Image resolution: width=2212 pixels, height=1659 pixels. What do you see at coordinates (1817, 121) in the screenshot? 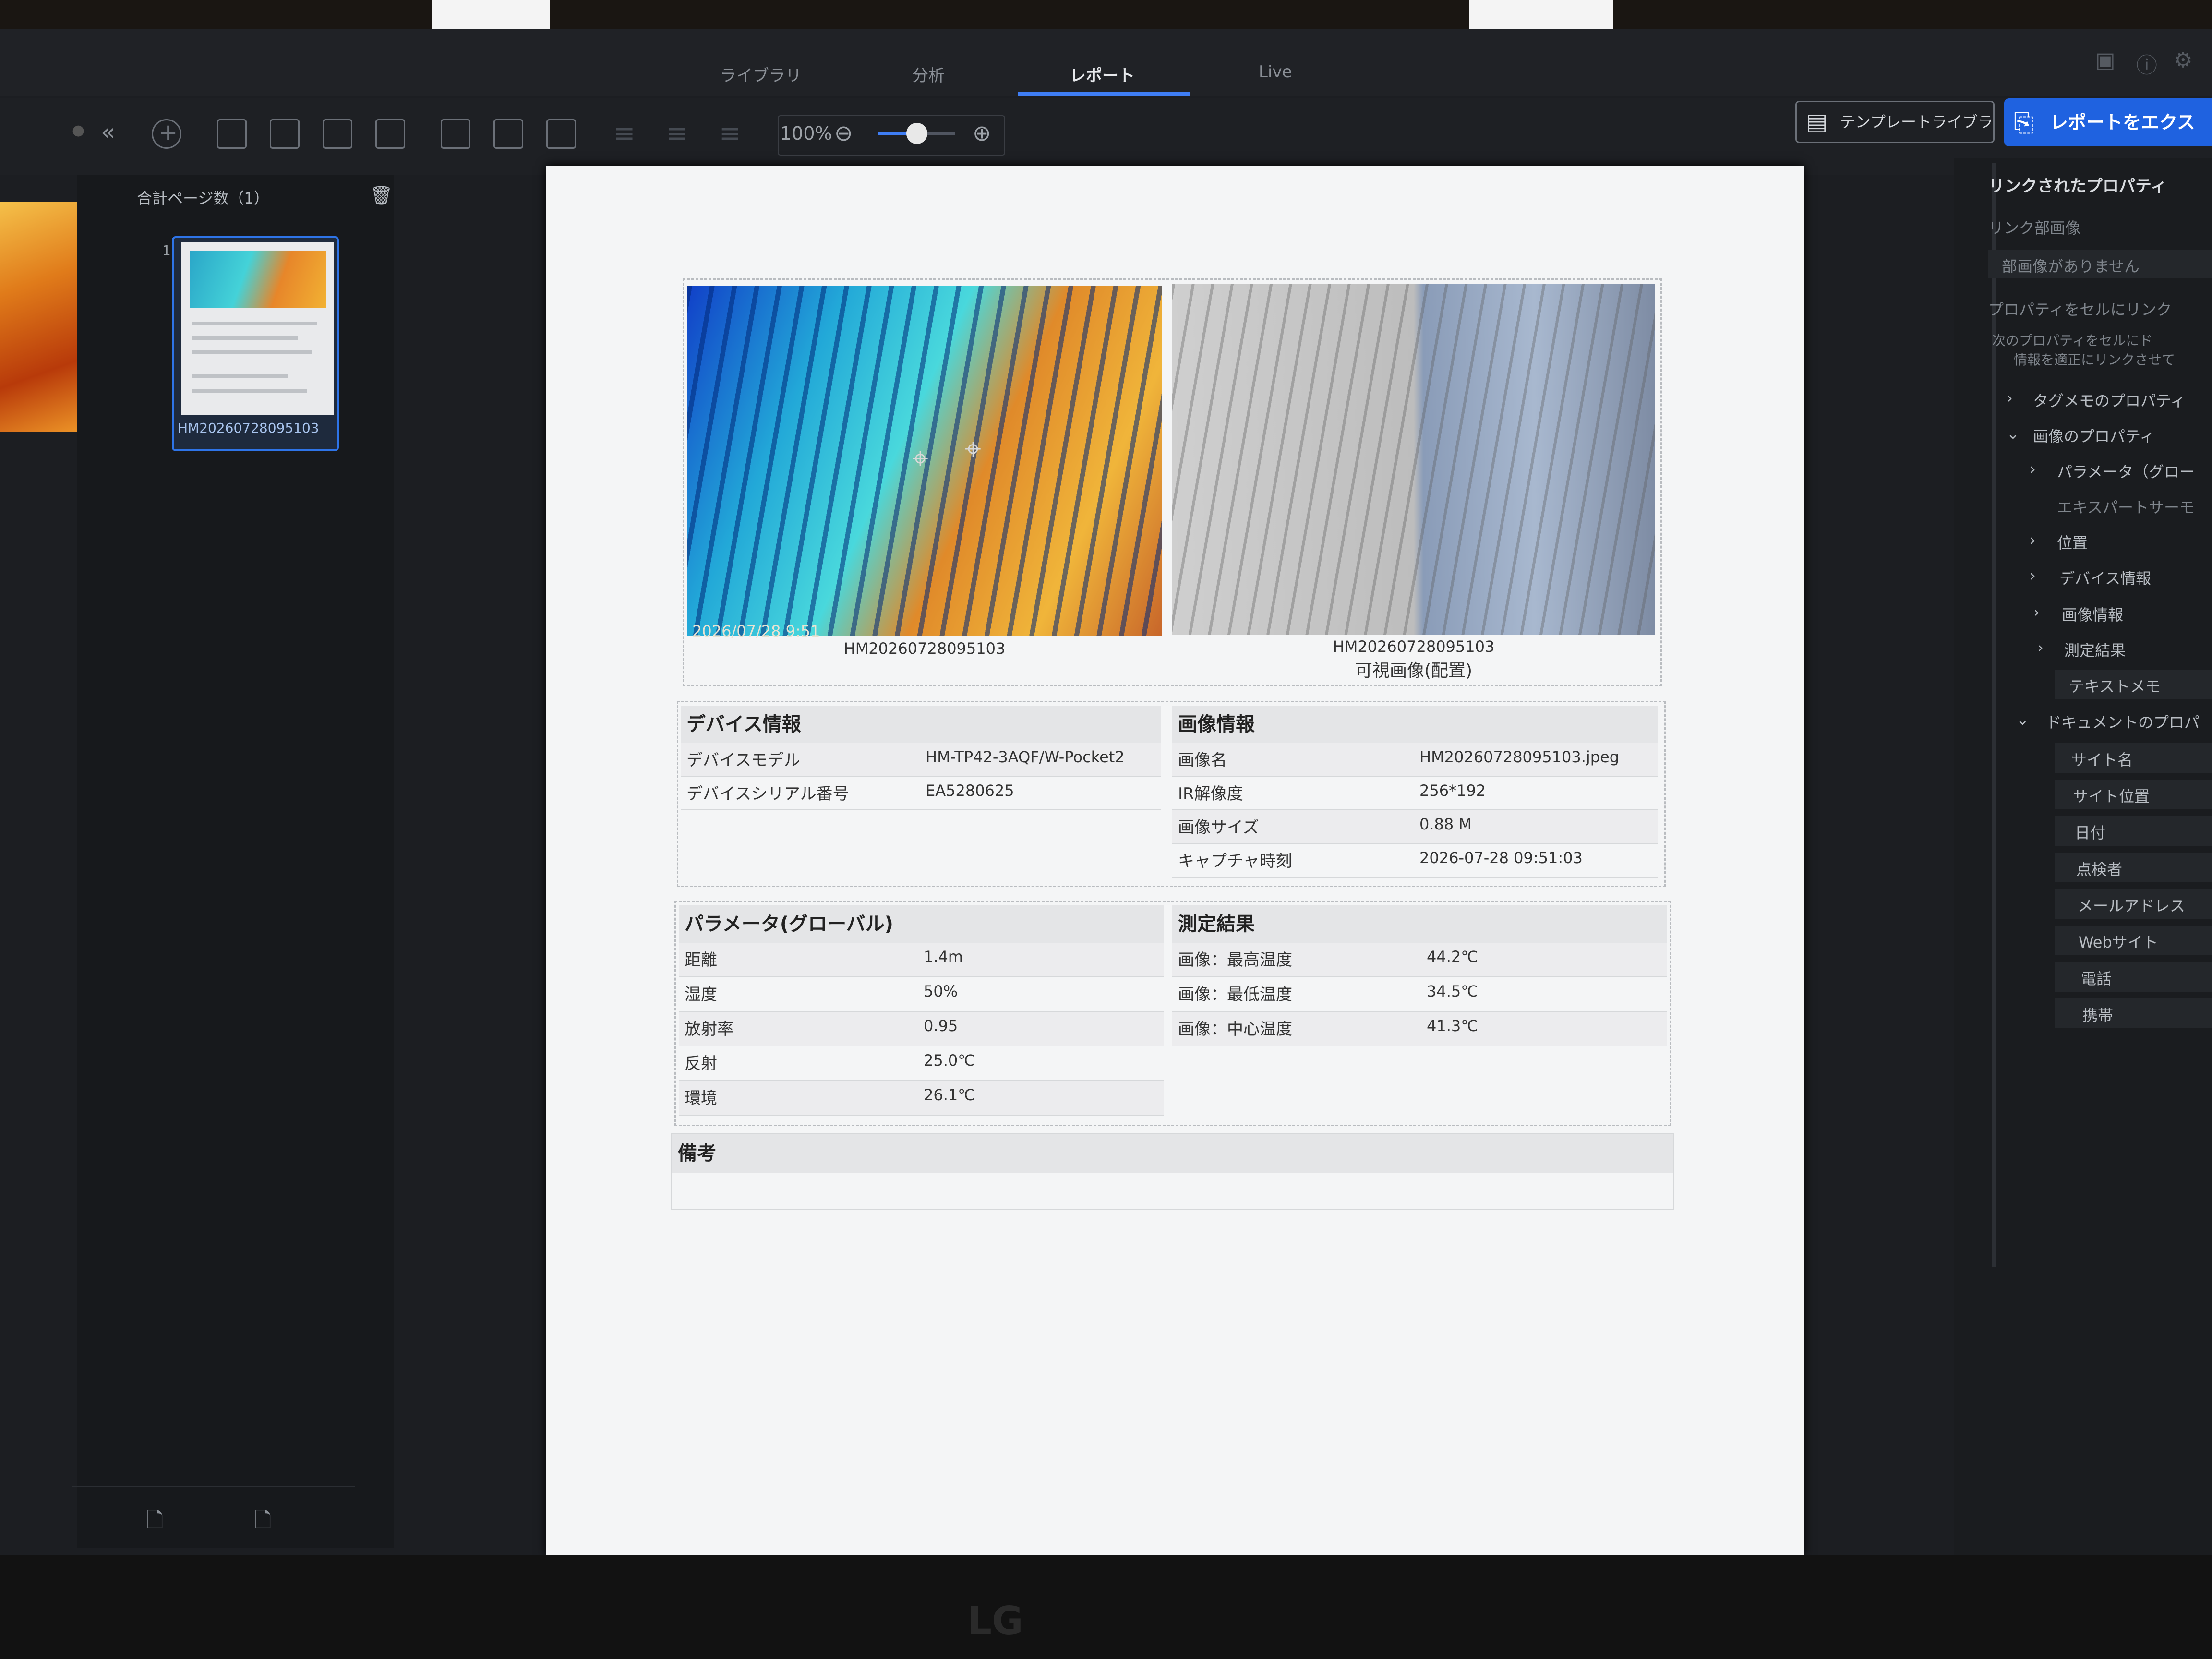
I see `template-icon: ▤` at bounding box center [1817, 121].